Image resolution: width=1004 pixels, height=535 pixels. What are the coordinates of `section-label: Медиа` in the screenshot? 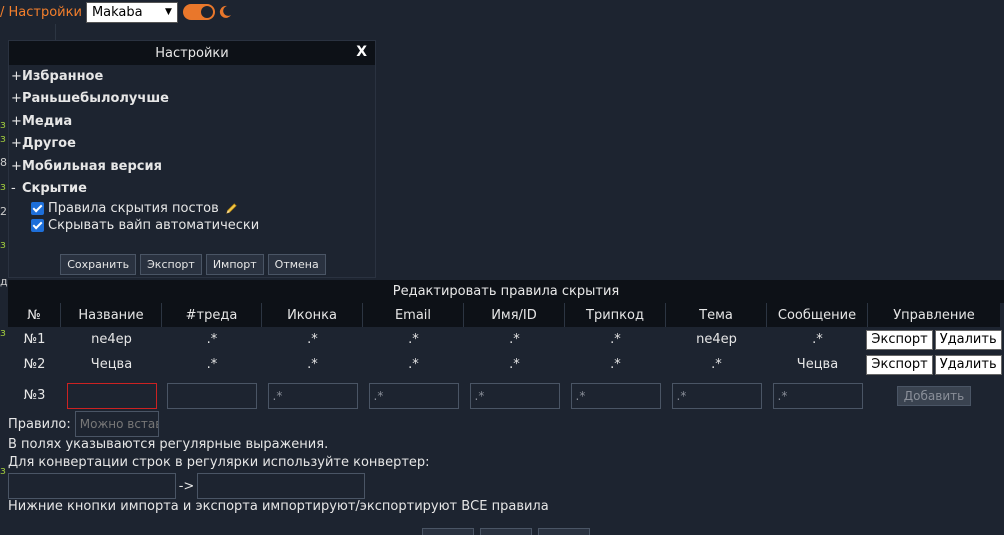 It's located at (47, 121).